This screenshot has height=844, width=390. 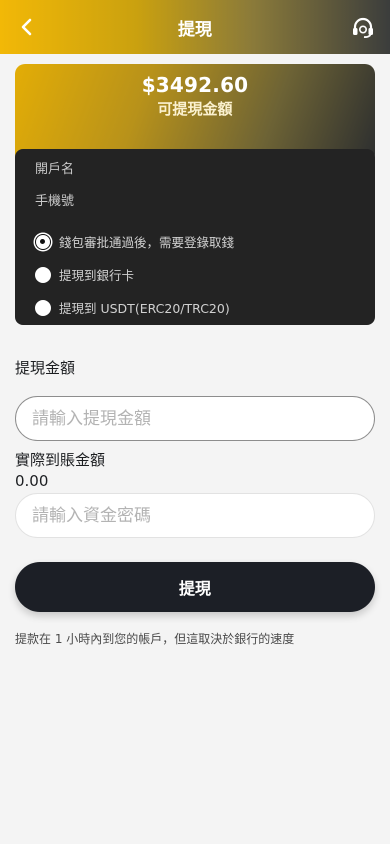 I want to click on option-wallet-approval: 錢包審批通過後，需要登錄取錢, so click(x=195, y=241).